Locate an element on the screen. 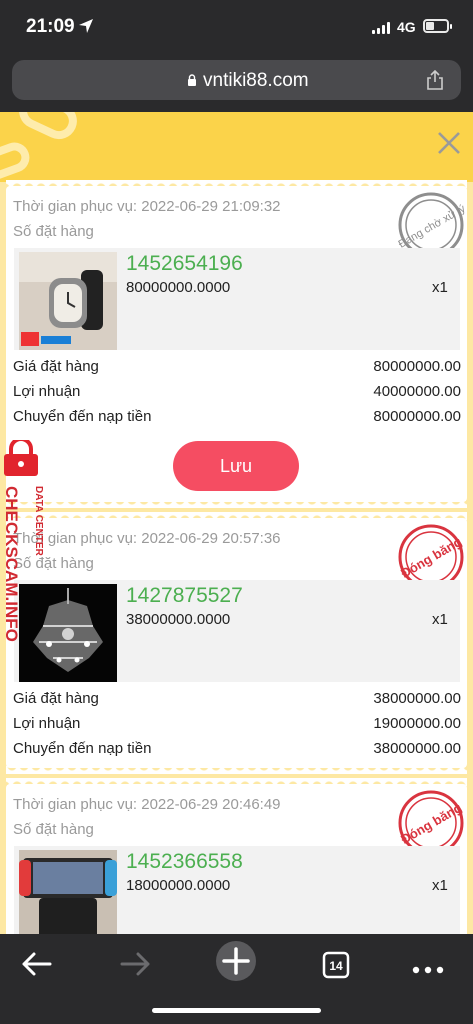 This screenshot has width=473, height=1024. address-bar: vntiki88.com is located at coordinates (236, 80).